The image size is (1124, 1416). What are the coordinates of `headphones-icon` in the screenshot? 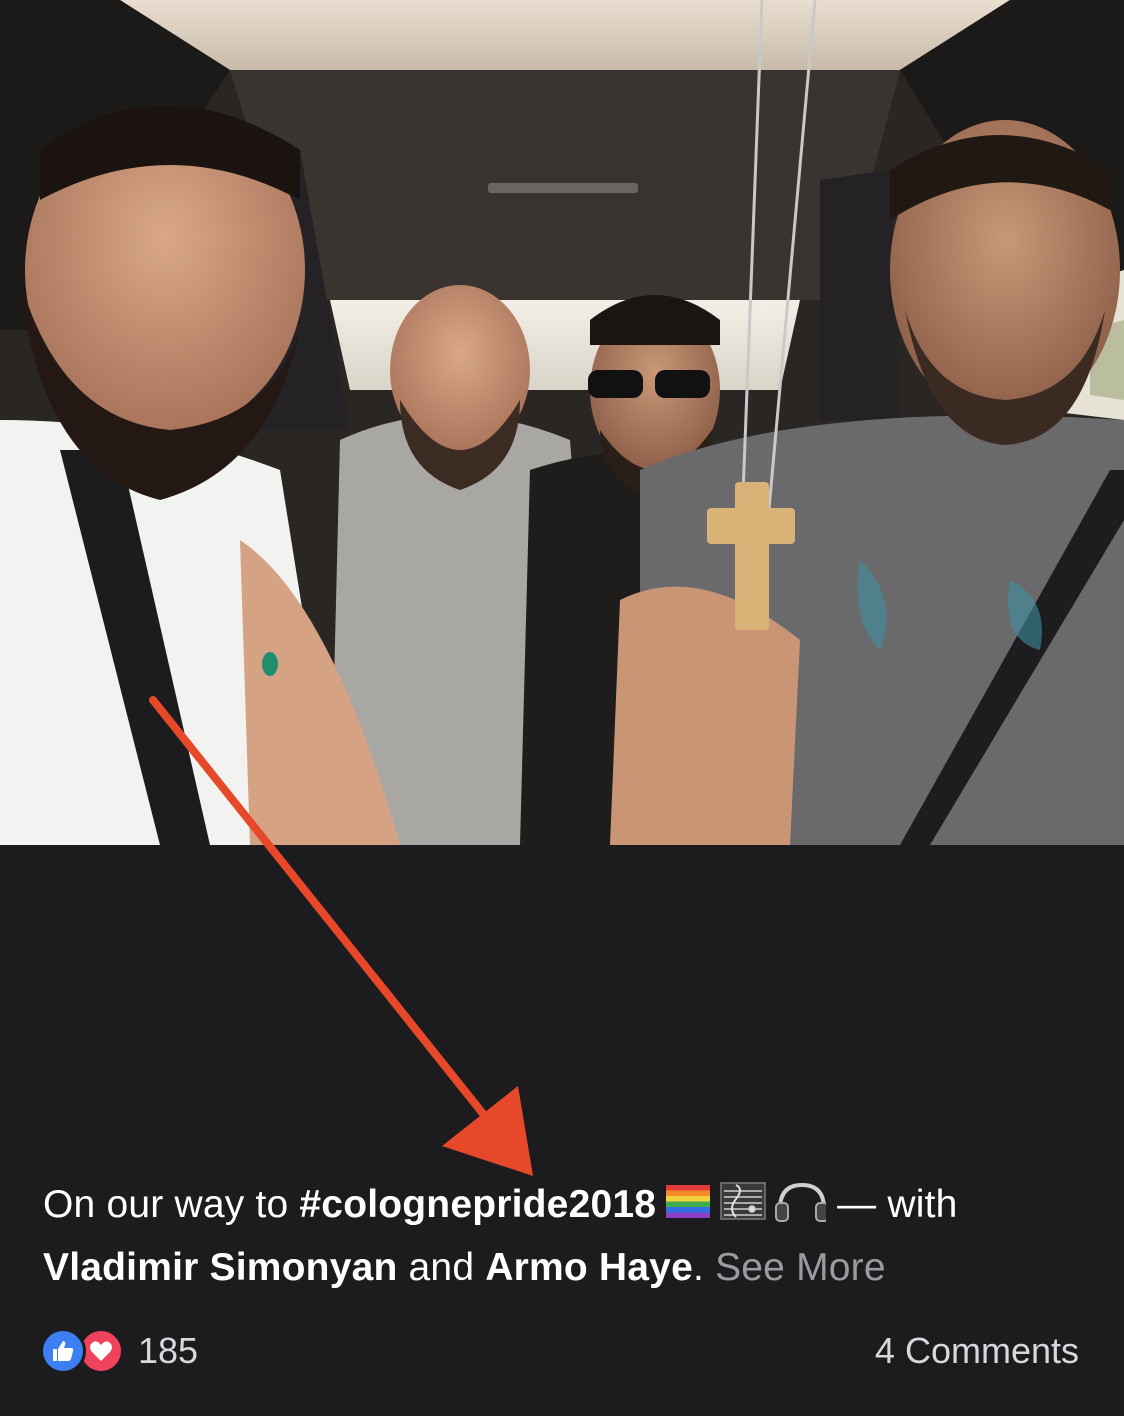 It's located at (802, 1202).